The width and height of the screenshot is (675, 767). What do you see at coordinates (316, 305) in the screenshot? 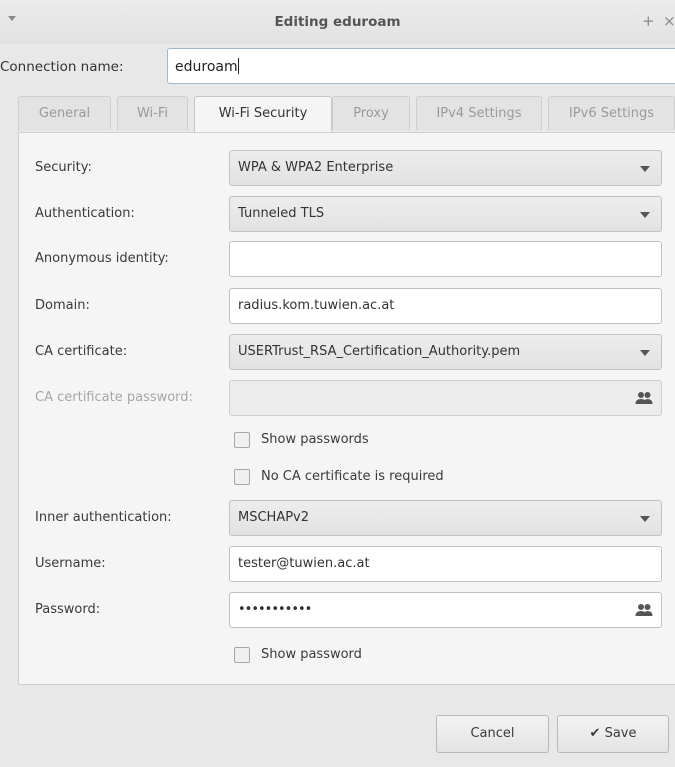
I see `domain-value: radius.kom.tuwien.ac.at` at bounding box center [316, 305].